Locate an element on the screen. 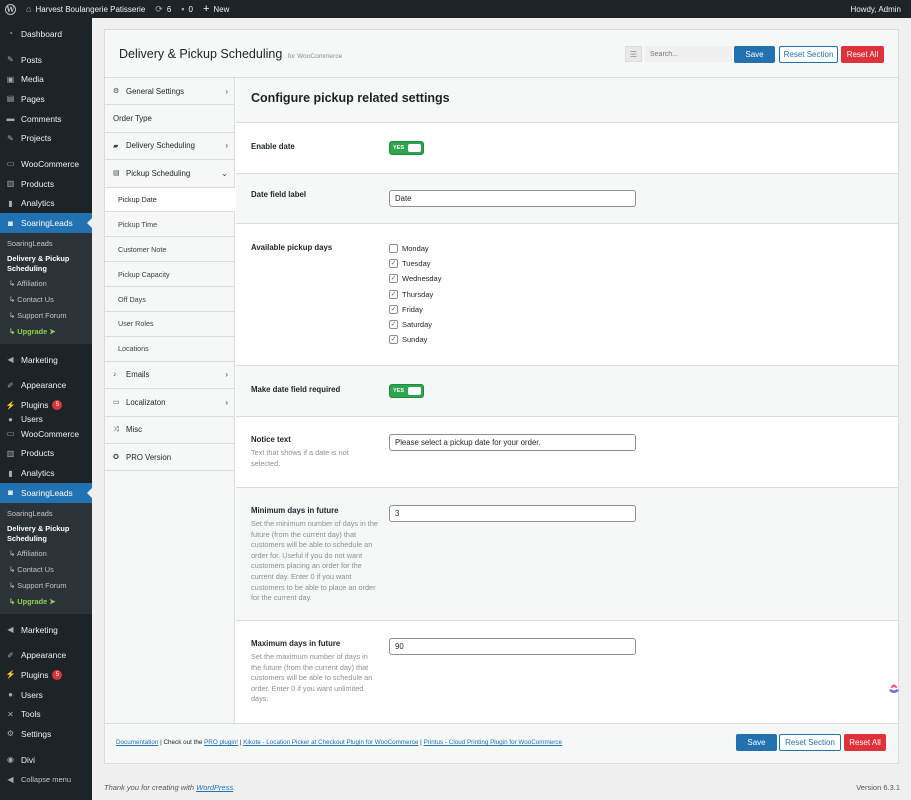 The height and width of the screenshot is (800, 911). subtab-locations: Locations is located at coordinates (169, 349).